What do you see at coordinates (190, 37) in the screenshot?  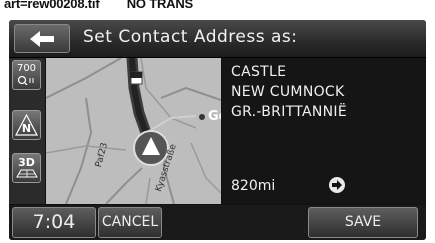 I see `page-title: Set Contact Address as:` at bounding box center [190, 37].